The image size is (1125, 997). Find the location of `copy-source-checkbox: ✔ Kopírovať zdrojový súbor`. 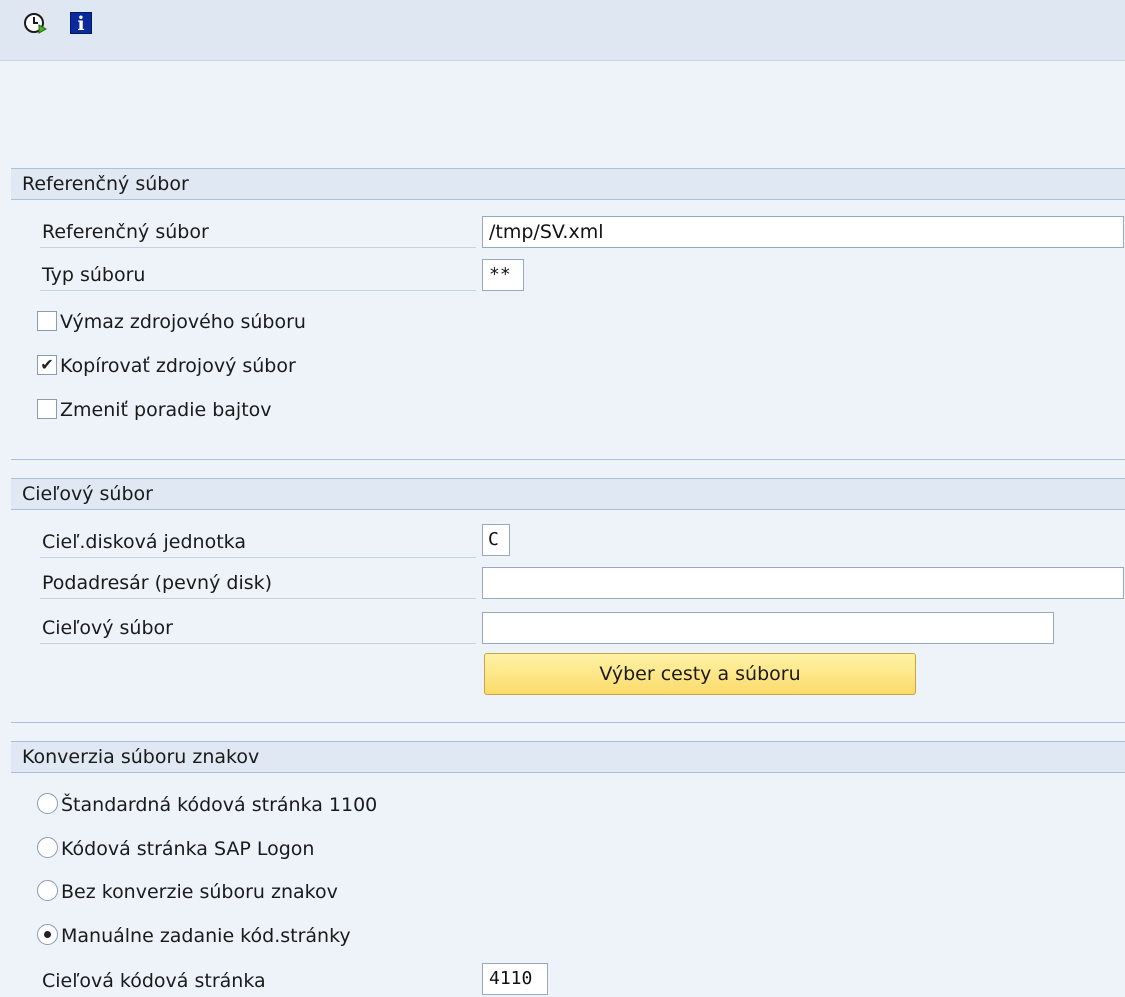

copy-source-checkbox: ✔ Kopírovať zdrojový súbor is located at coordinates (166, 366).